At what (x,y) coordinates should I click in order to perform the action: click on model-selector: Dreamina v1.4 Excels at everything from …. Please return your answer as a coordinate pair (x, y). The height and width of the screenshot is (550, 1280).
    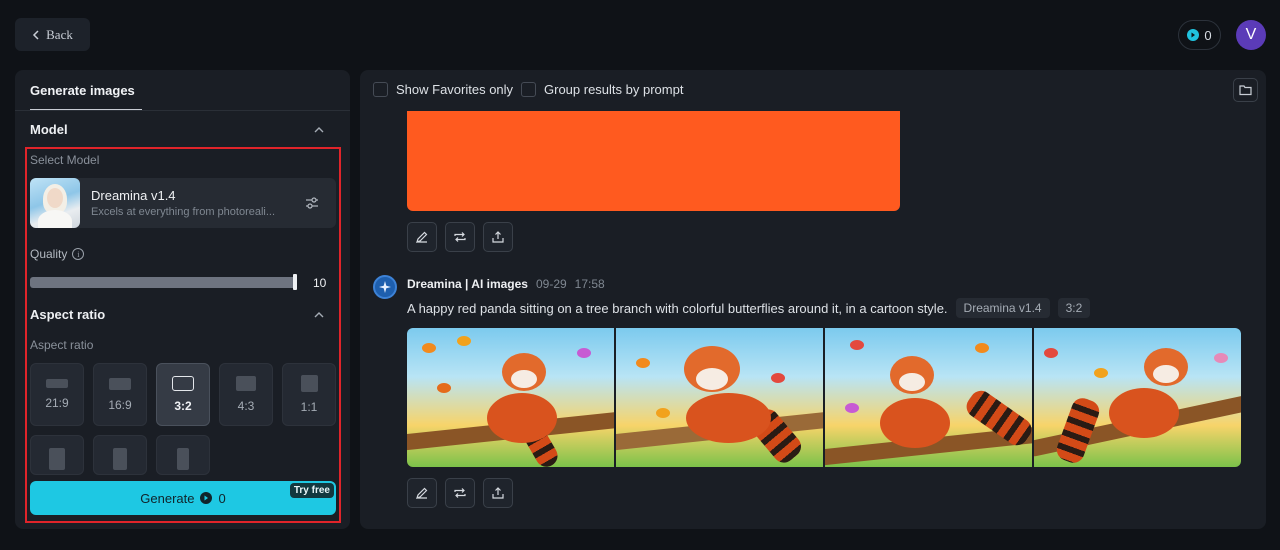
    Looking at the image, I should click on (183, 203).